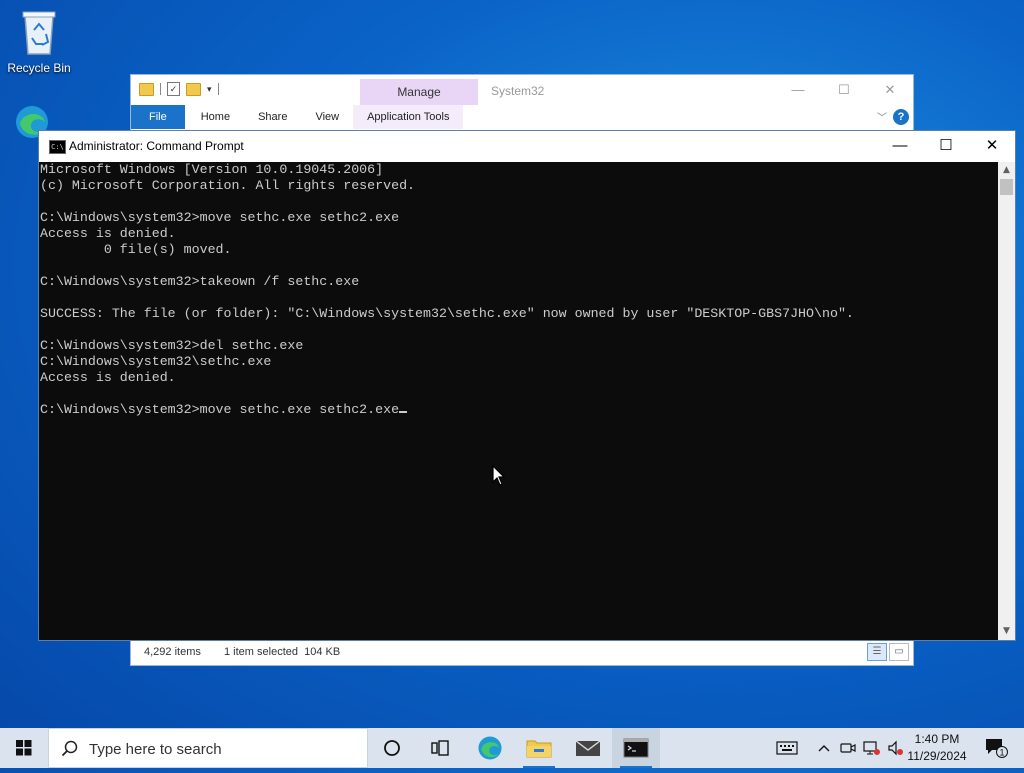  What do you see at coordinates (327, 117) in the screenshot?
I see `tab-view: View` at bounding box center [327, 117].